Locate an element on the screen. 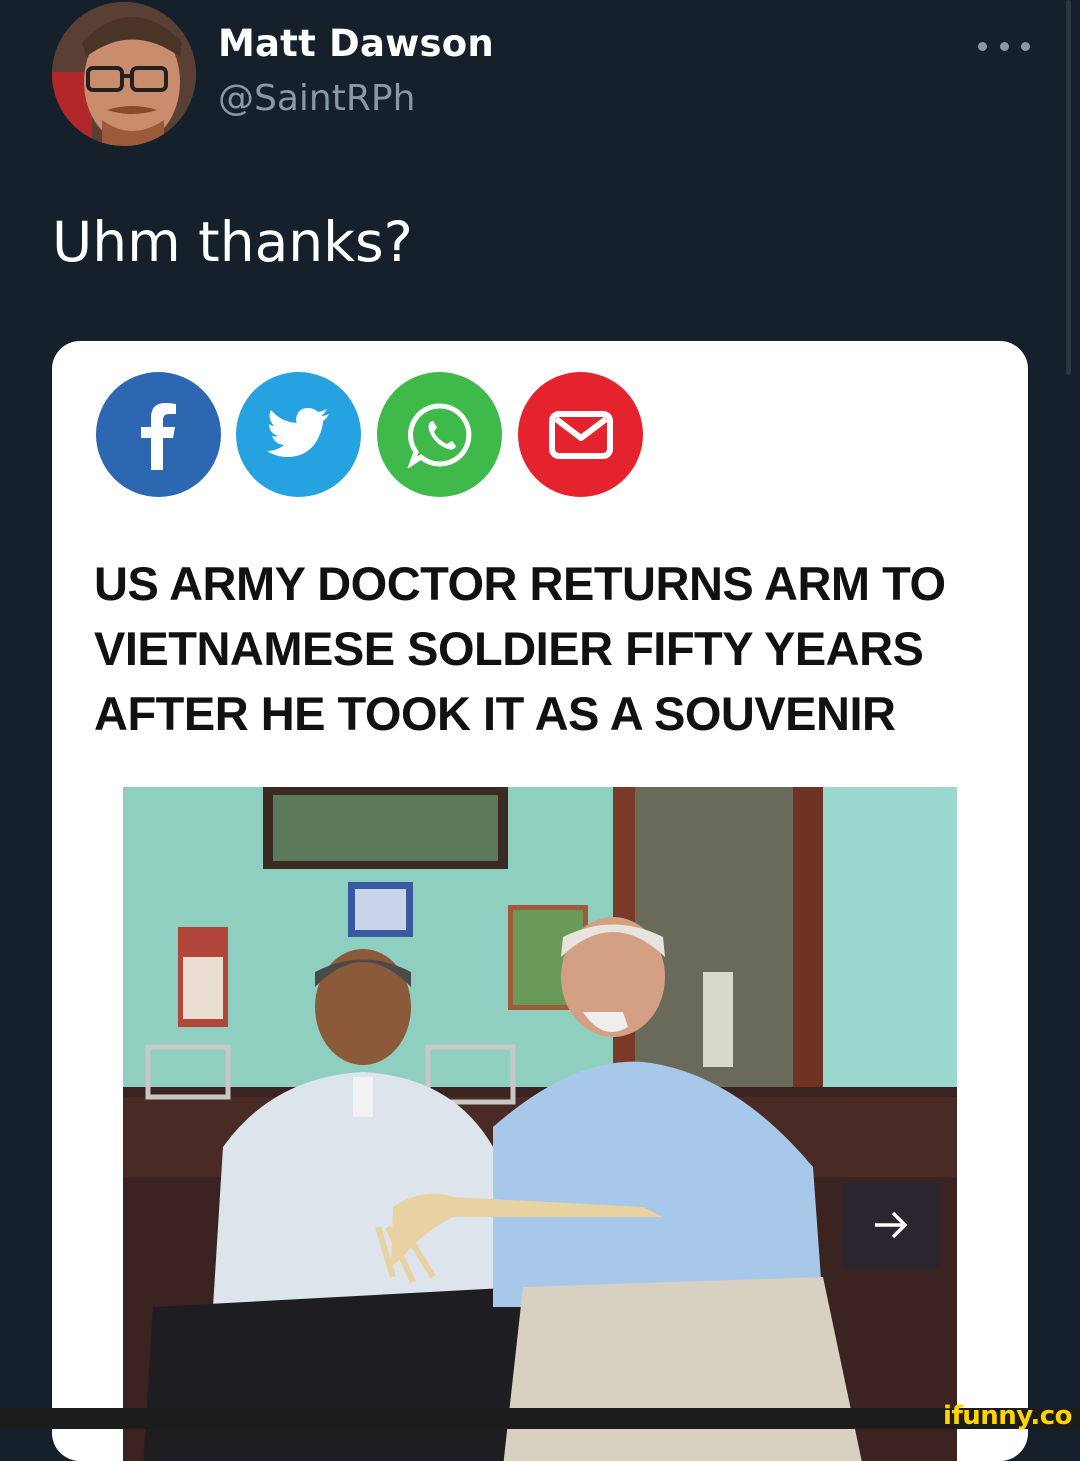  whatsapp-icon is located at coordinates (439, 435).